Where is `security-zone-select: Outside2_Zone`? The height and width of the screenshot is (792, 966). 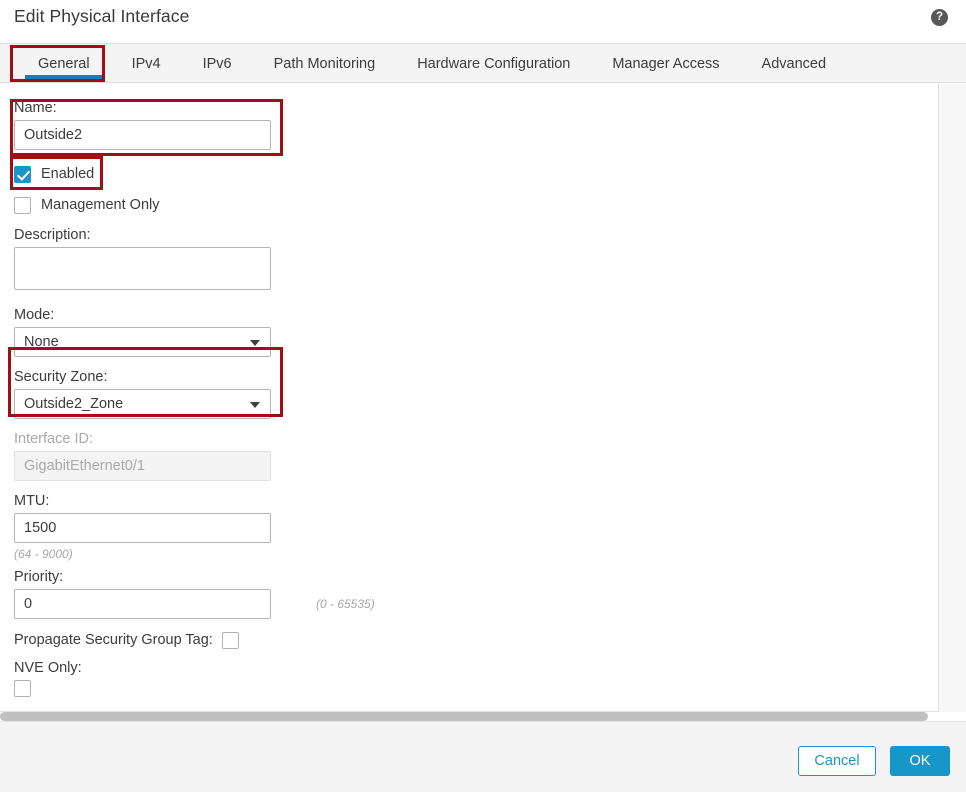
security-zone-select: Outside2_Zone is located at coordinates (142, 404).